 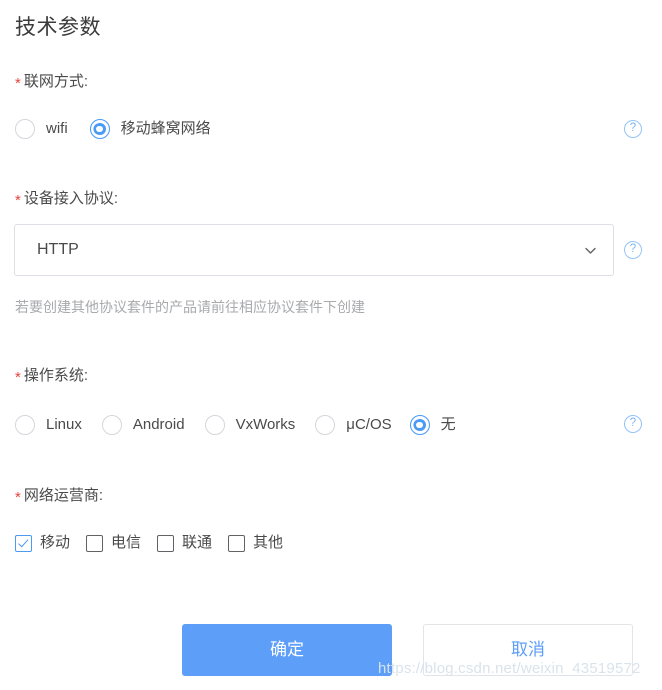 I want to click on page-title: 技术参数, so click(x=58, y=27).